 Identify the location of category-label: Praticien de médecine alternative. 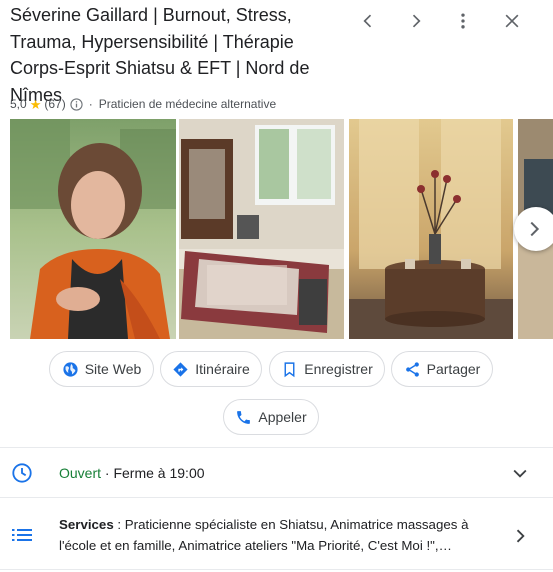
(187, 104).